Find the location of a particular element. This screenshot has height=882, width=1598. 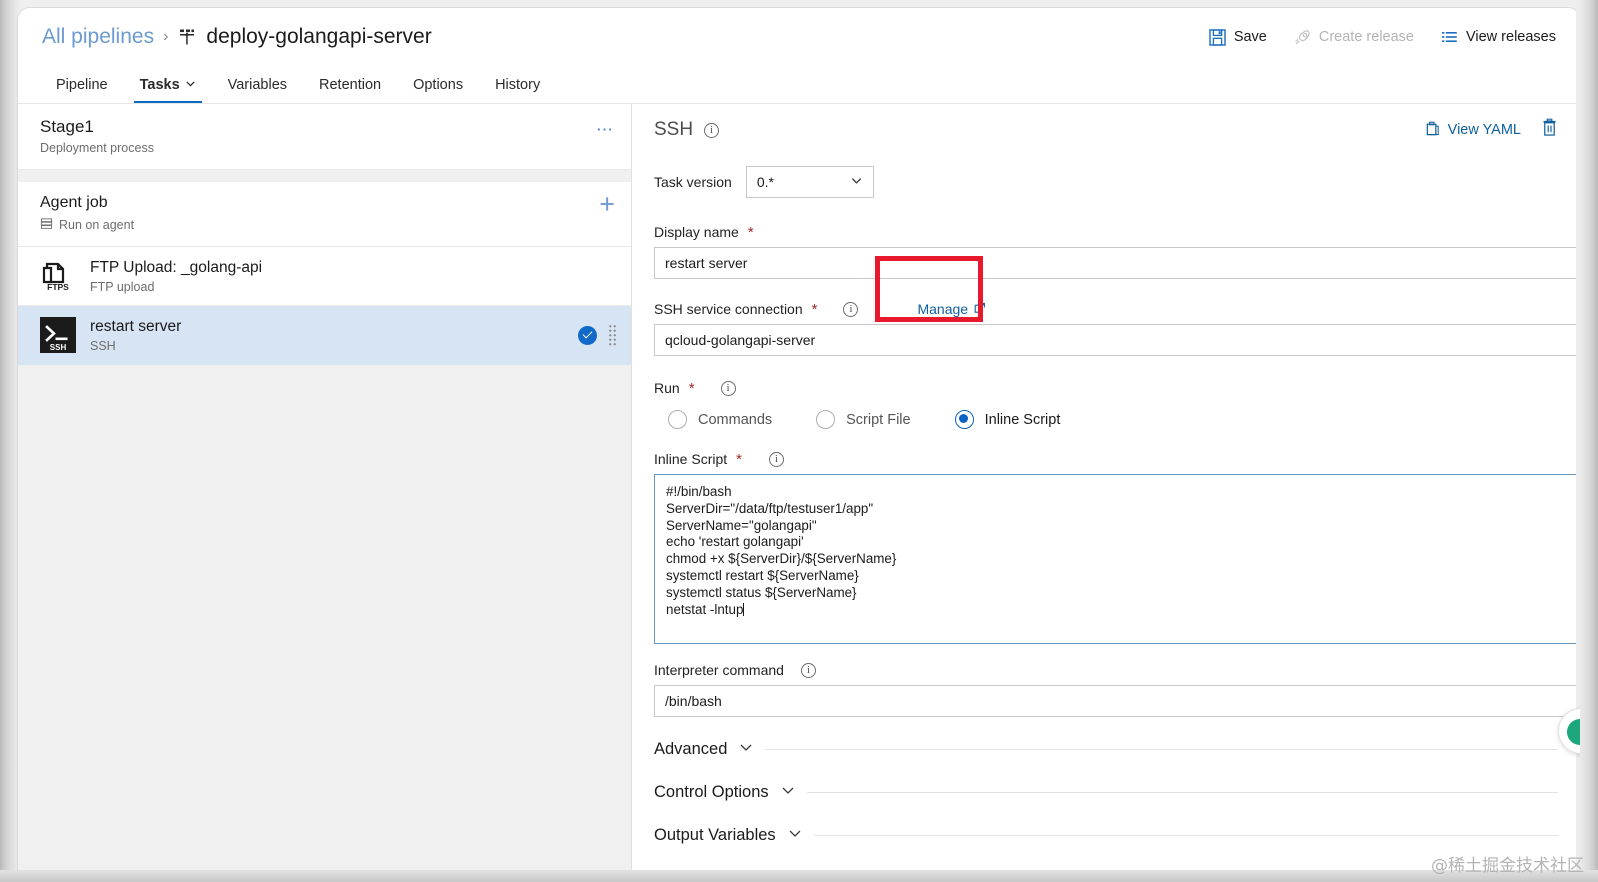

create-release-label: Create release is located at coordinates (1366, 37).